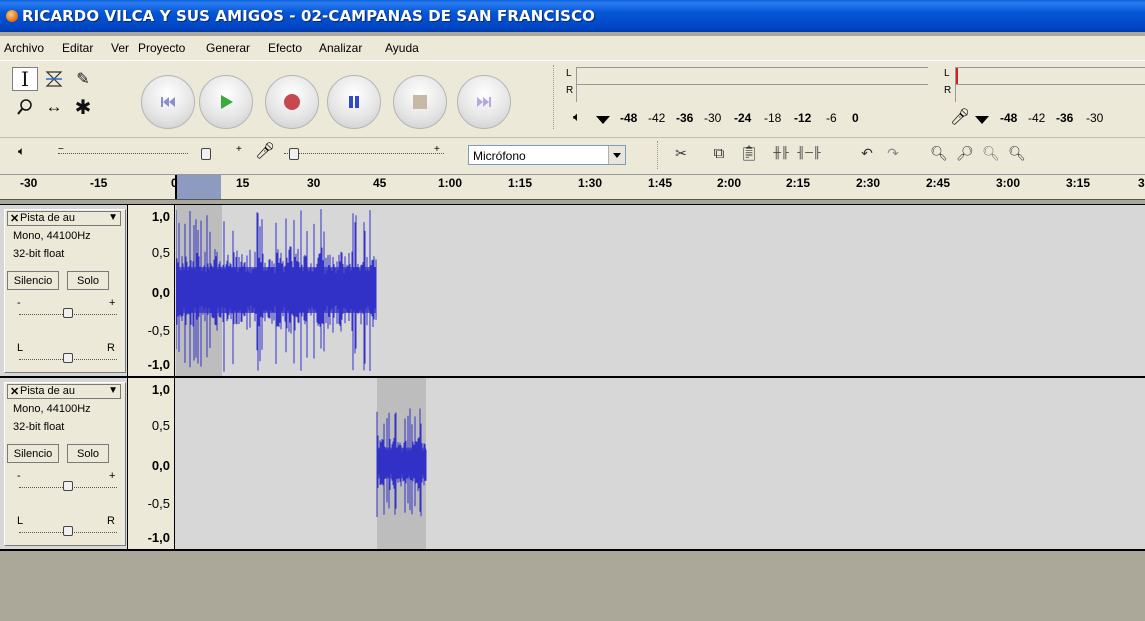 This screenshot has width=1145, height=621. I want to click on skip-start-button, so click(168, 102).